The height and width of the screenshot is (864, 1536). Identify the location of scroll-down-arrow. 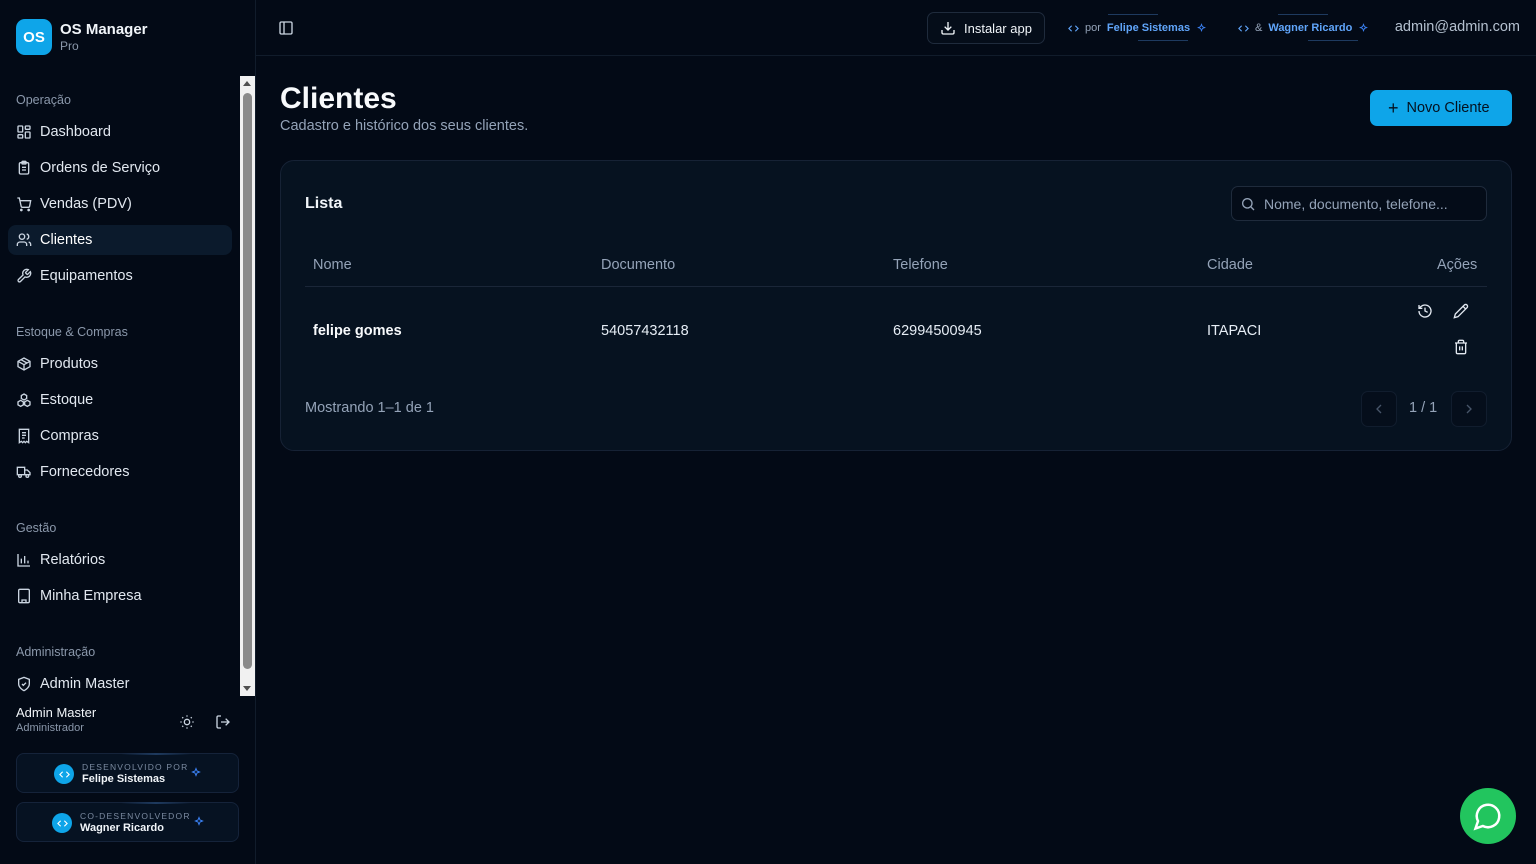
(247, 688).